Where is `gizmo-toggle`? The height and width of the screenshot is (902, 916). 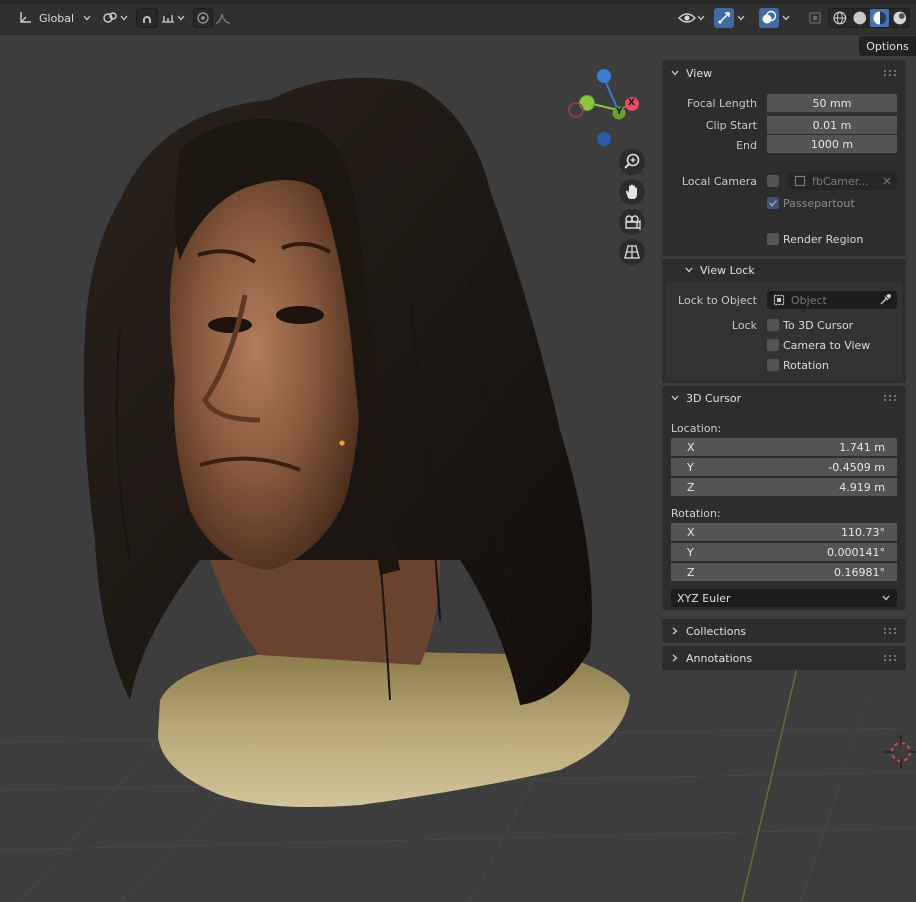
gizmo-toggle is located at coordinates (724, 18).